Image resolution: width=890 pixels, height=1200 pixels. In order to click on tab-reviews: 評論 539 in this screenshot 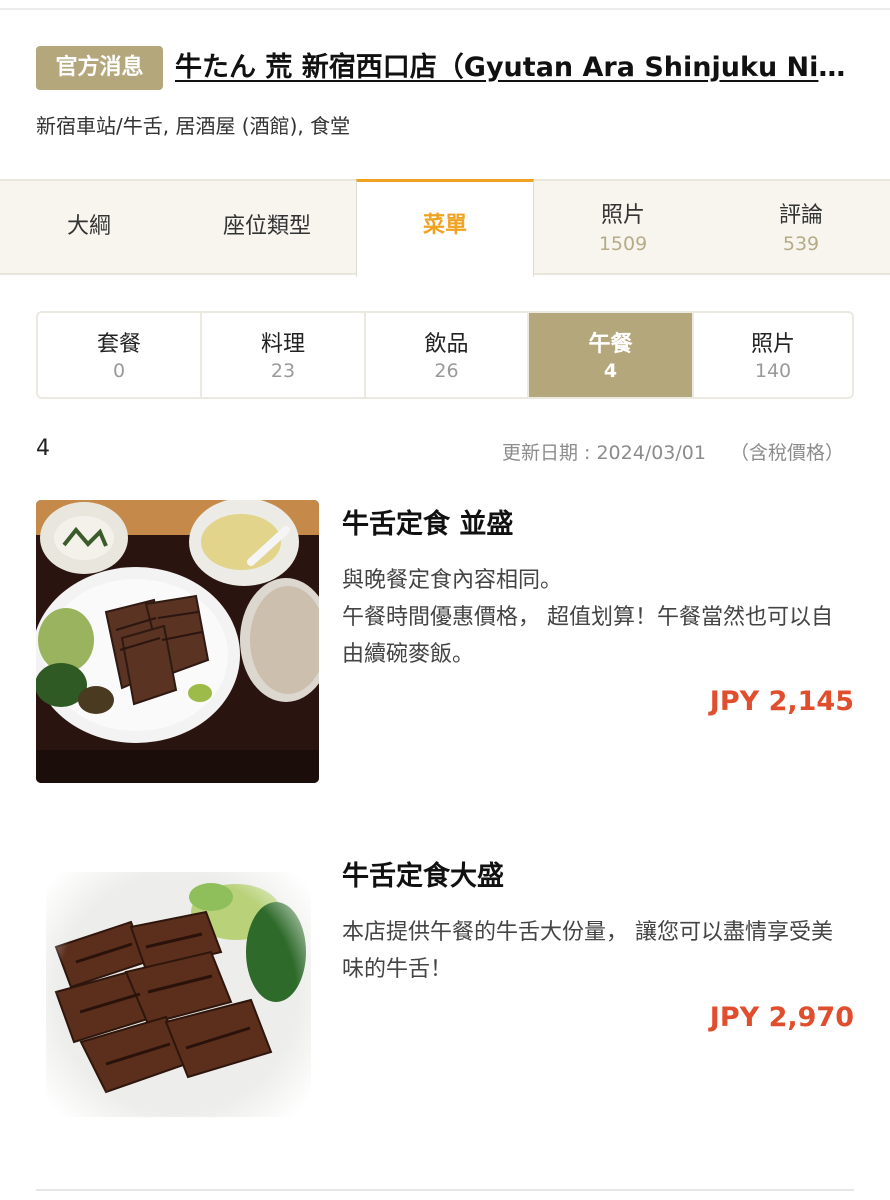, I will do `click(801, 229)`.